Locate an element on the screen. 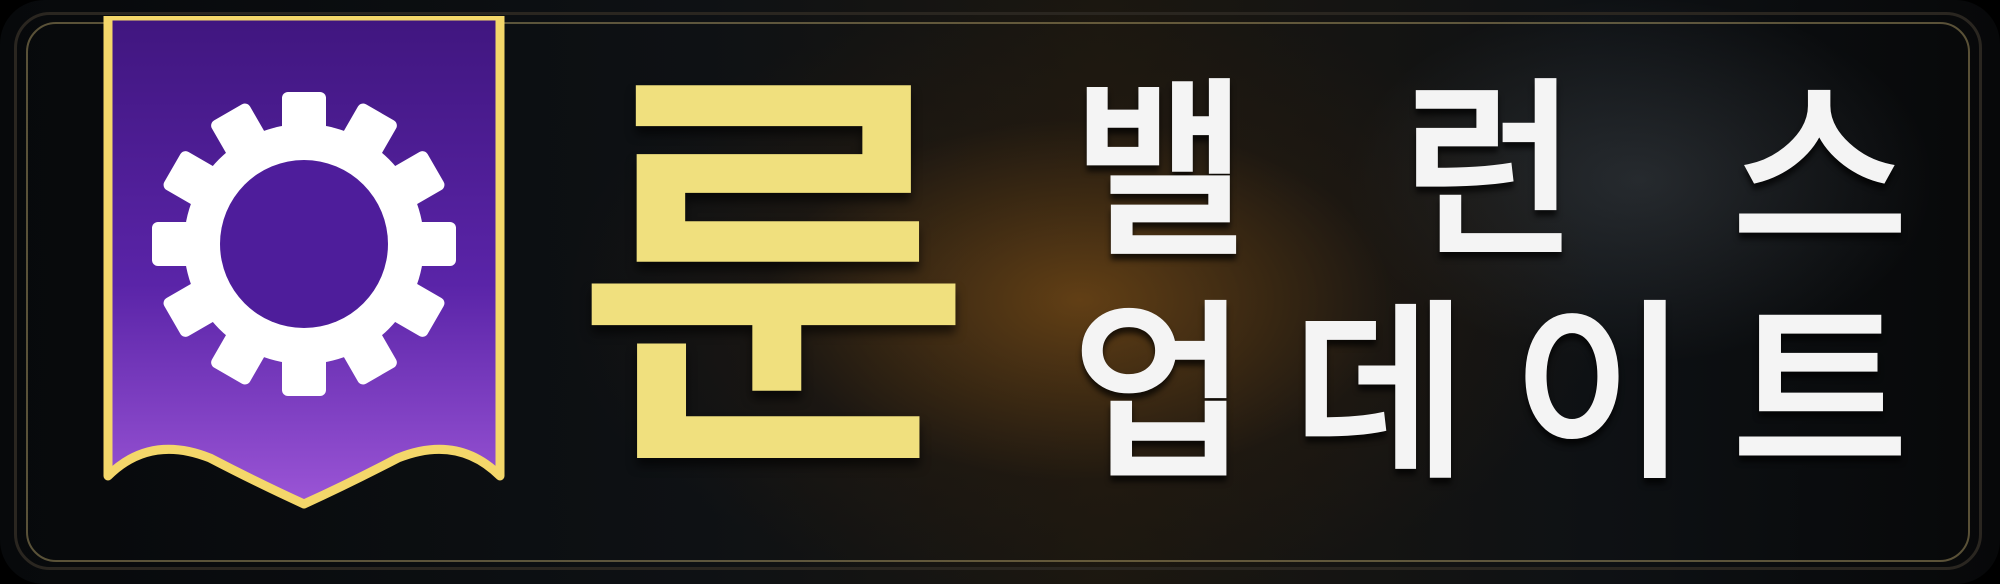 This screenshot has height=584, width=2000. subtitle-char: 업 is located at coordinates (1160, 394).